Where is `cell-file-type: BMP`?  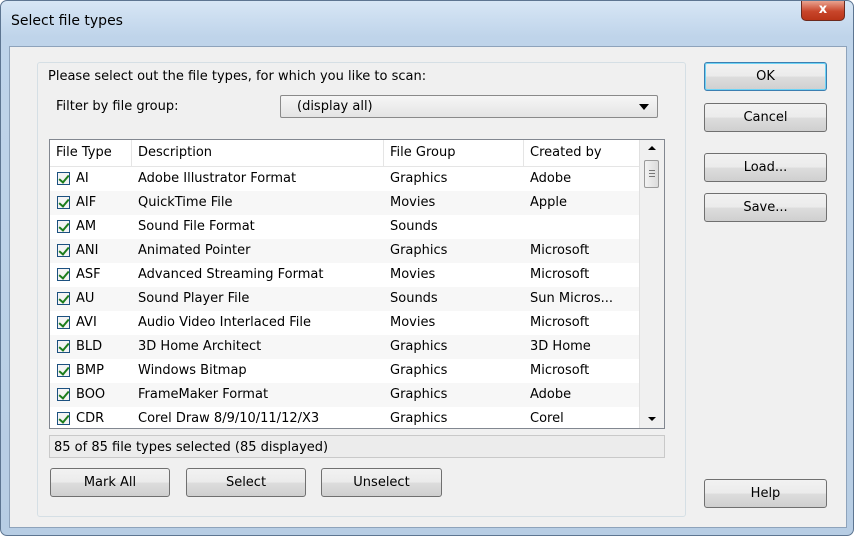
cell-file-type: BMP is located at coordinates (90, 370).